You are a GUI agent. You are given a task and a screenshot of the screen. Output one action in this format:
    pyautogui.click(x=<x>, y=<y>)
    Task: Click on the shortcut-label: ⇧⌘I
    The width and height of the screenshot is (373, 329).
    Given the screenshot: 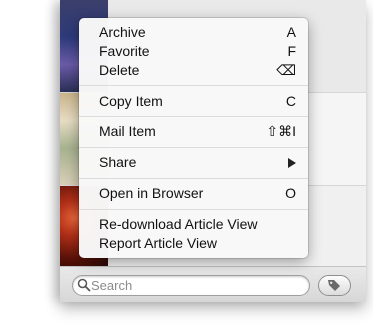 What is the action you would take?
    pyautogui.click(x=281, y=131)
    